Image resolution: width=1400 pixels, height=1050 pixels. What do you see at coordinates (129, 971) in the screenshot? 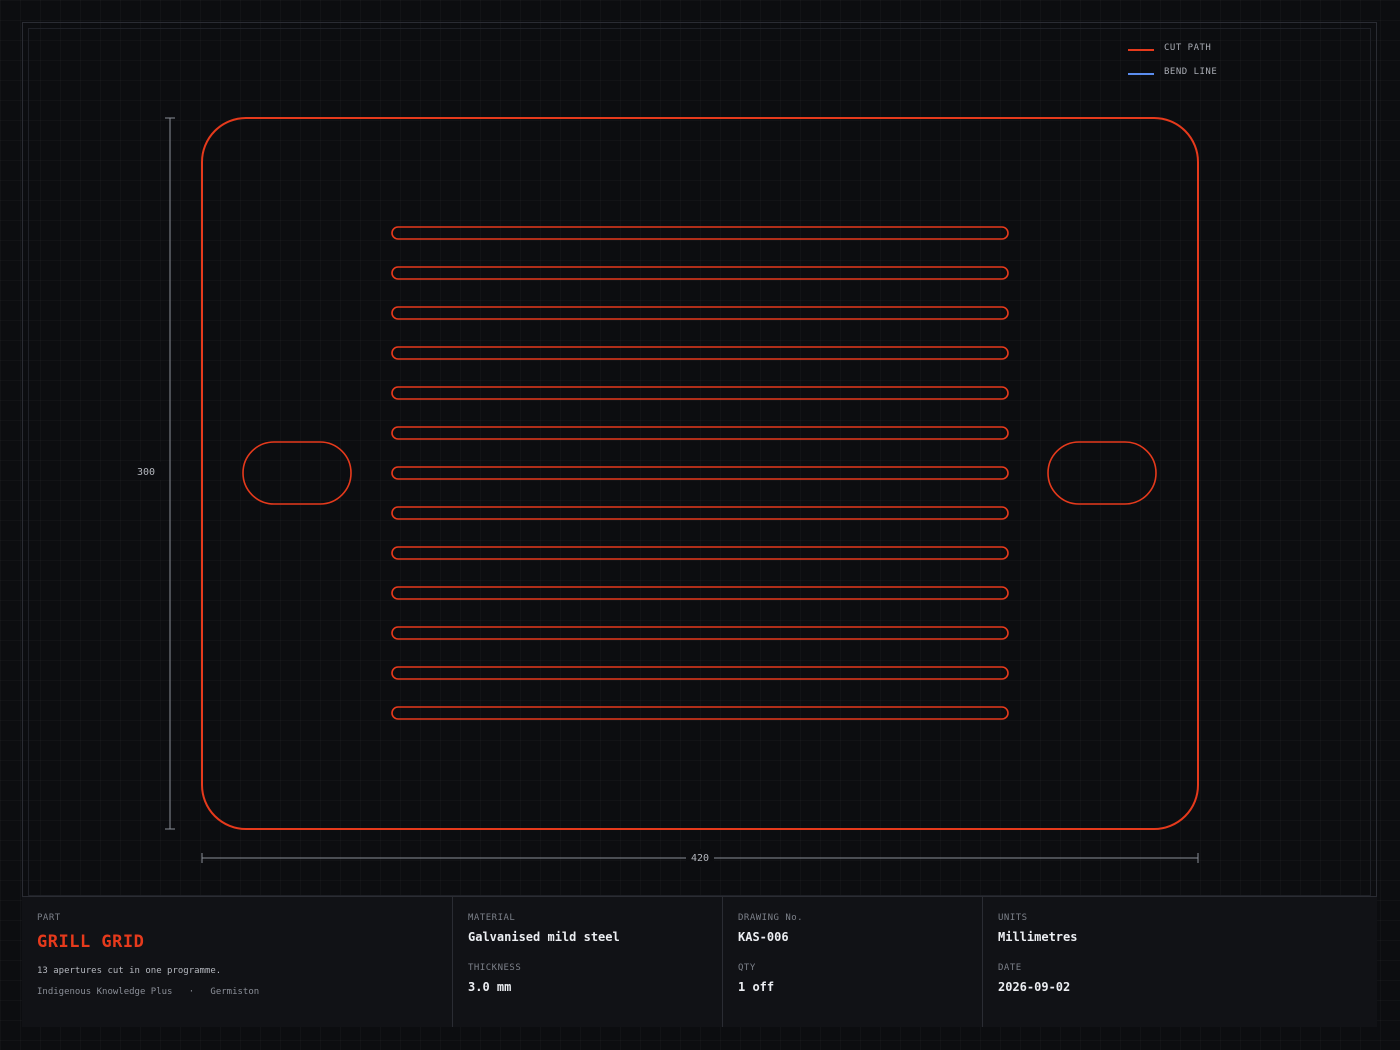
I see `part-description: 13 apertures cut in one programme.` at bounding box center [129, 971].